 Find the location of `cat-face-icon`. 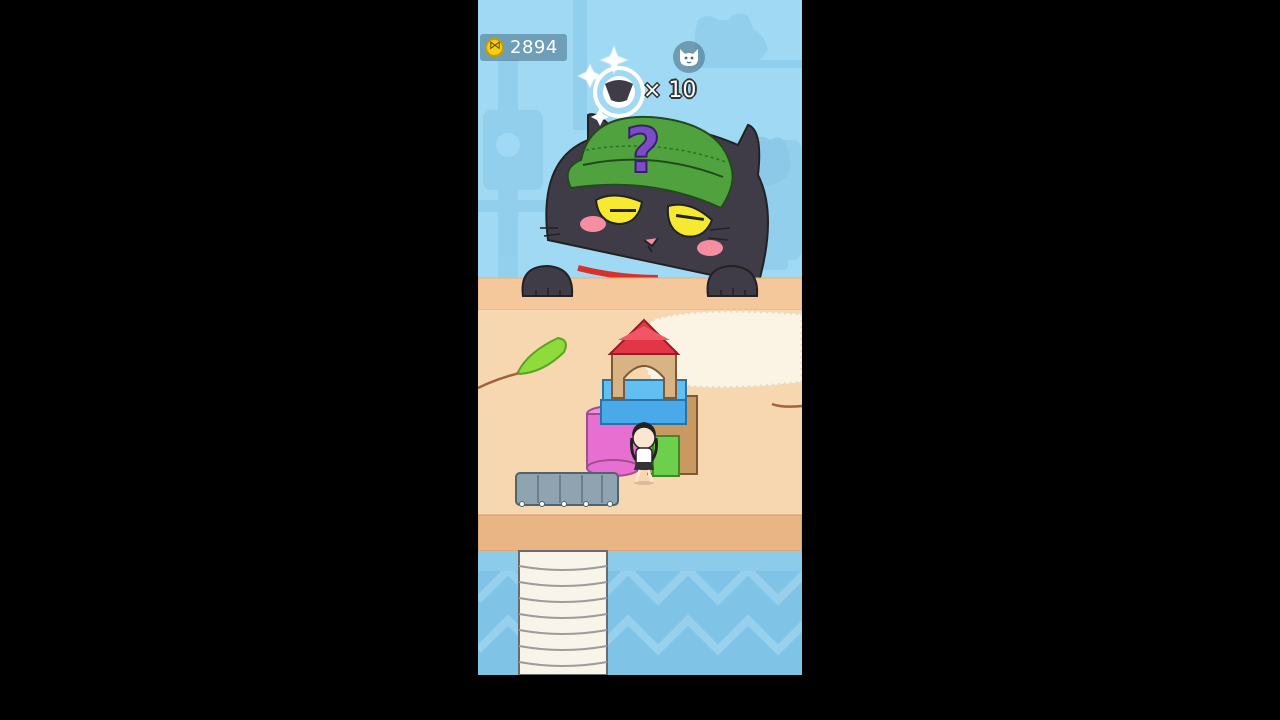

cat-face-icon is located at coordinates (689, 57).